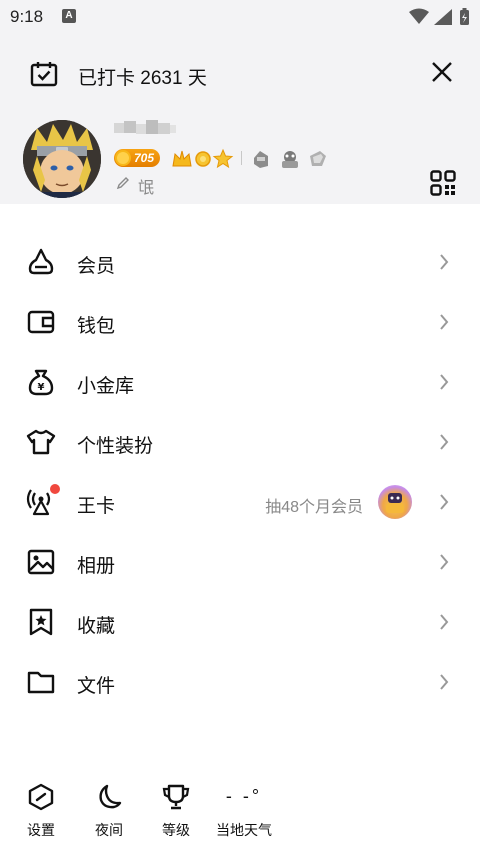  I want to click on menu-item-label: 小金库, so click(106, 386).